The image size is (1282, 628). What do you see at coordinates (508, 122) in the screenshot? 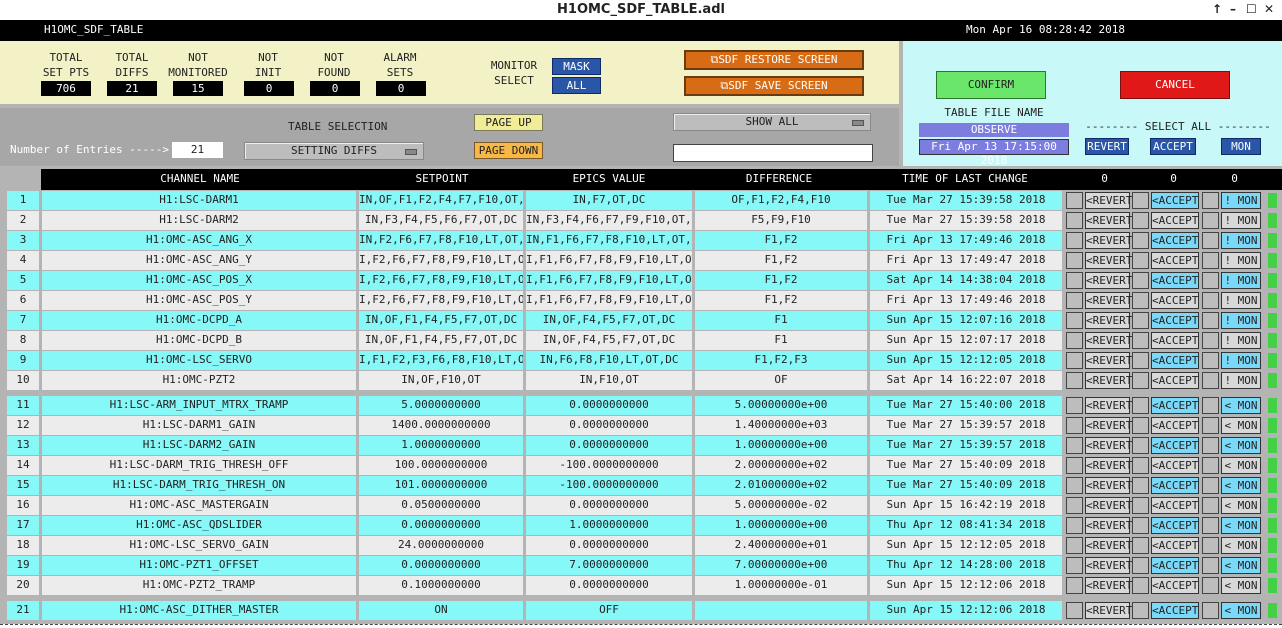
I see `page-up-button: PAGE UP` at bounding box center [508, 122].